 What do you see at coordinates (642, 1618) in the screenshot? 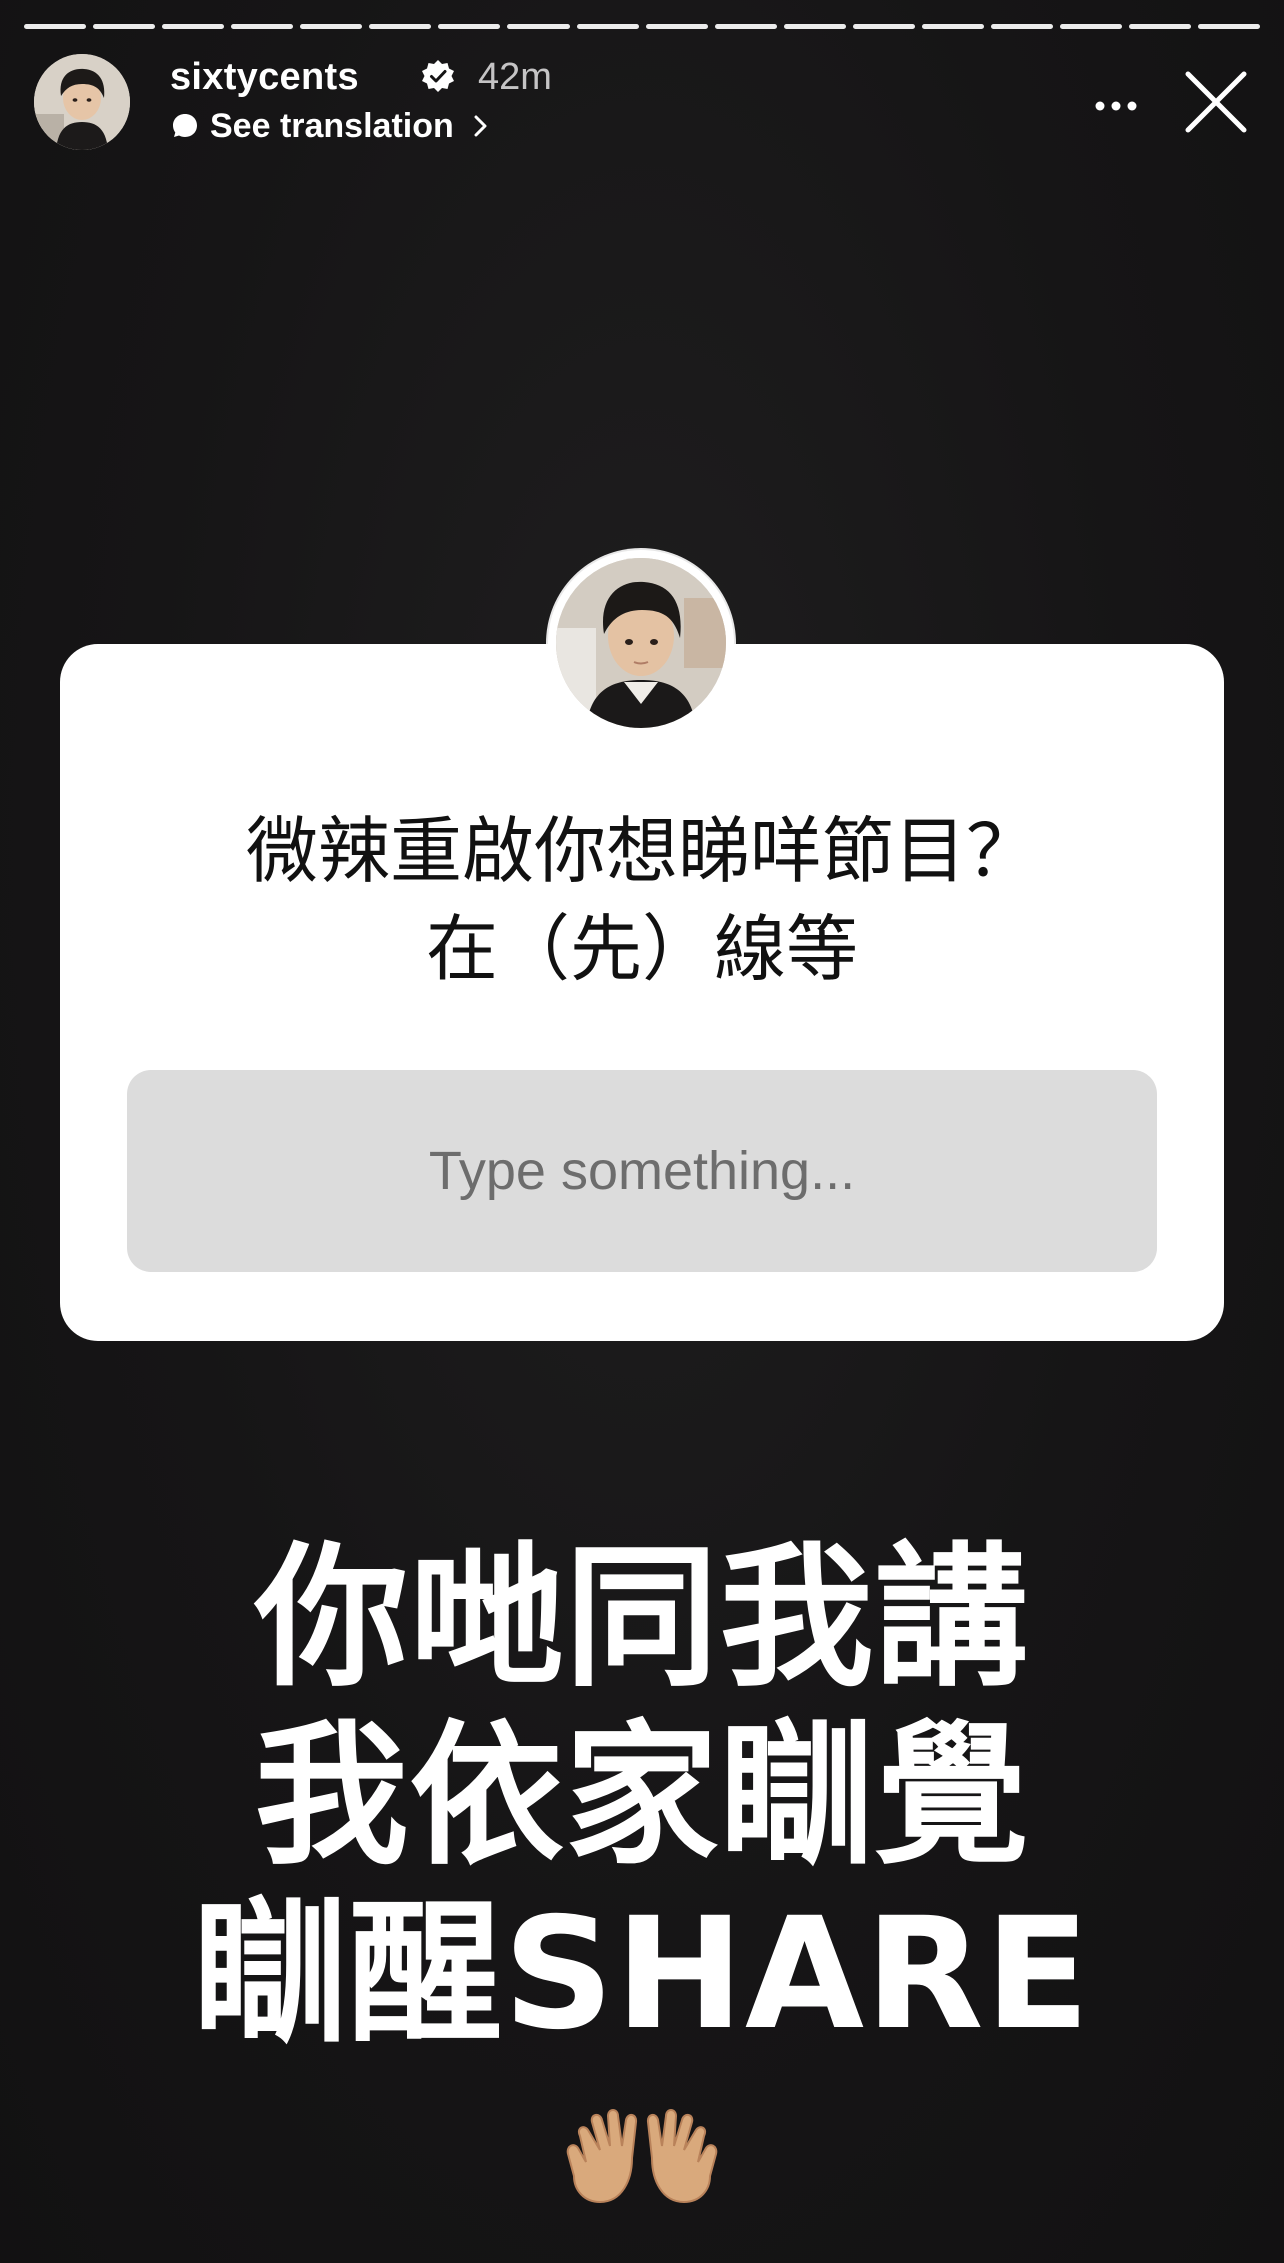
I see `caption-line-1: 你哋同我講` at bounding box center [642, 1618].